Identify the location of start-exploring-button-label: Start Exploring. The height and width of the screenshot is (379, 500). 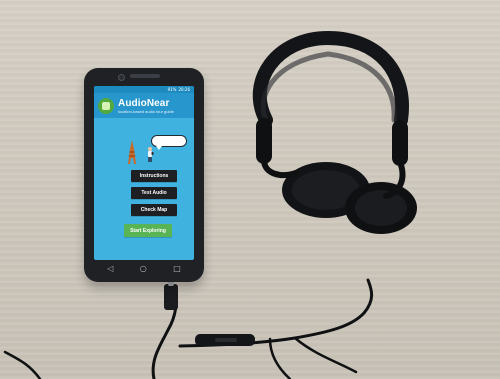
(148, 230).